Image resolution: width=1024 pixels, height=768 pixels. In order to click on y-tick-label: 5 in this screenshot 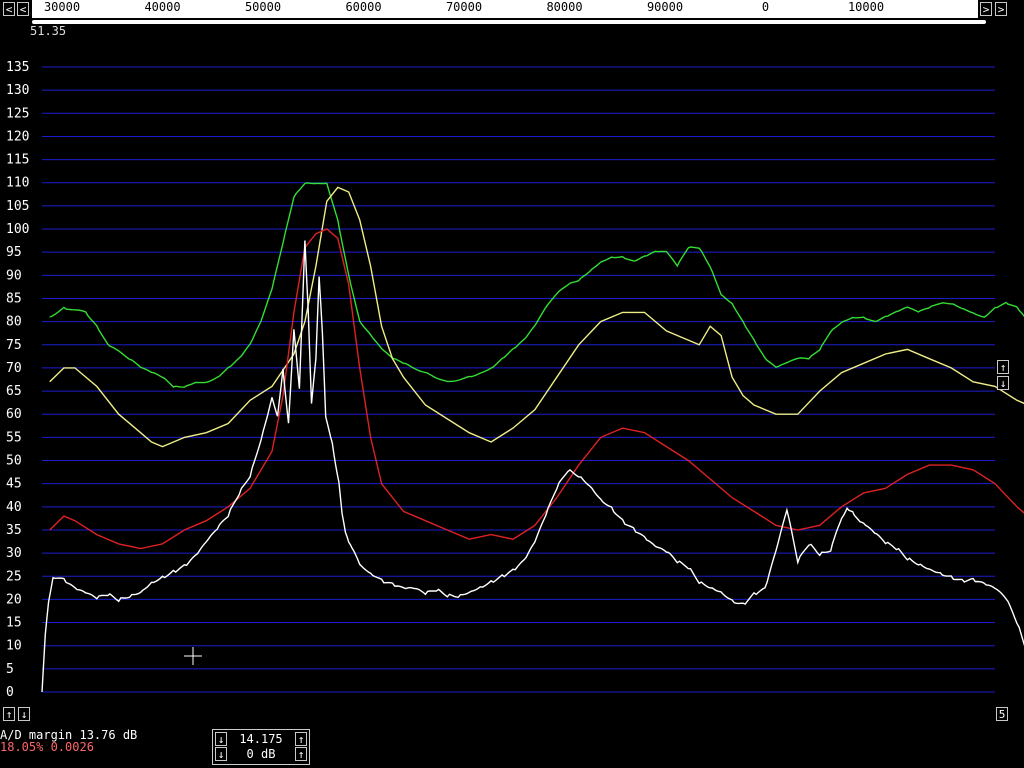, I will do `click(10, 669)`.